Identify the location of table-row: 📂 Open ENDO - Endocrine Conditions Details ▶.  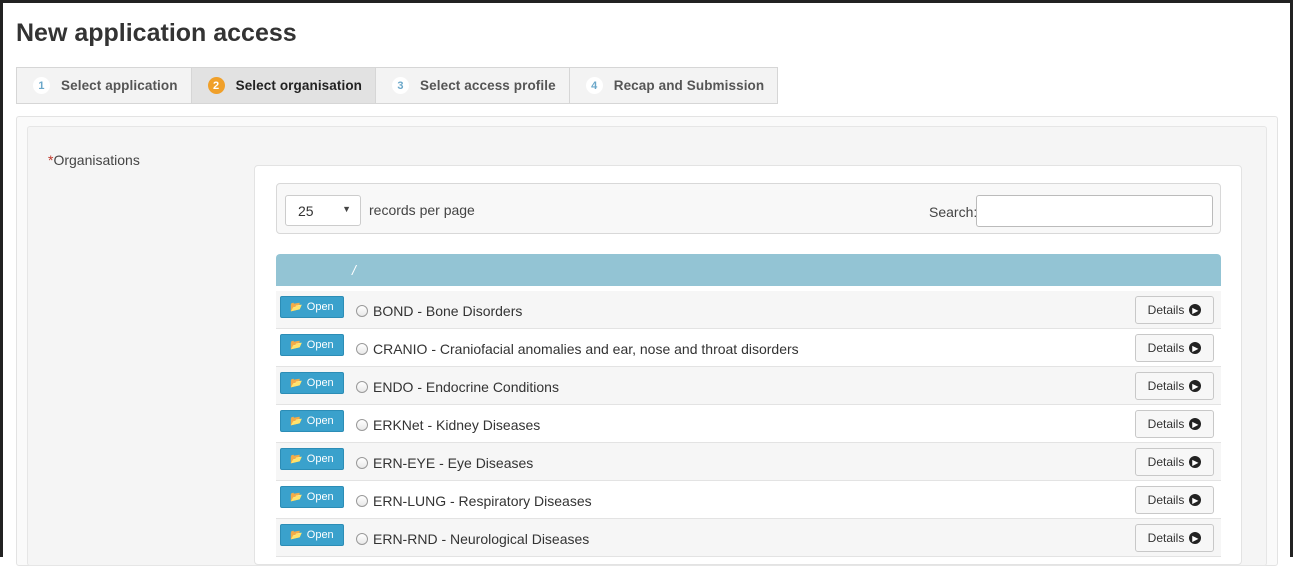
(748, 386).